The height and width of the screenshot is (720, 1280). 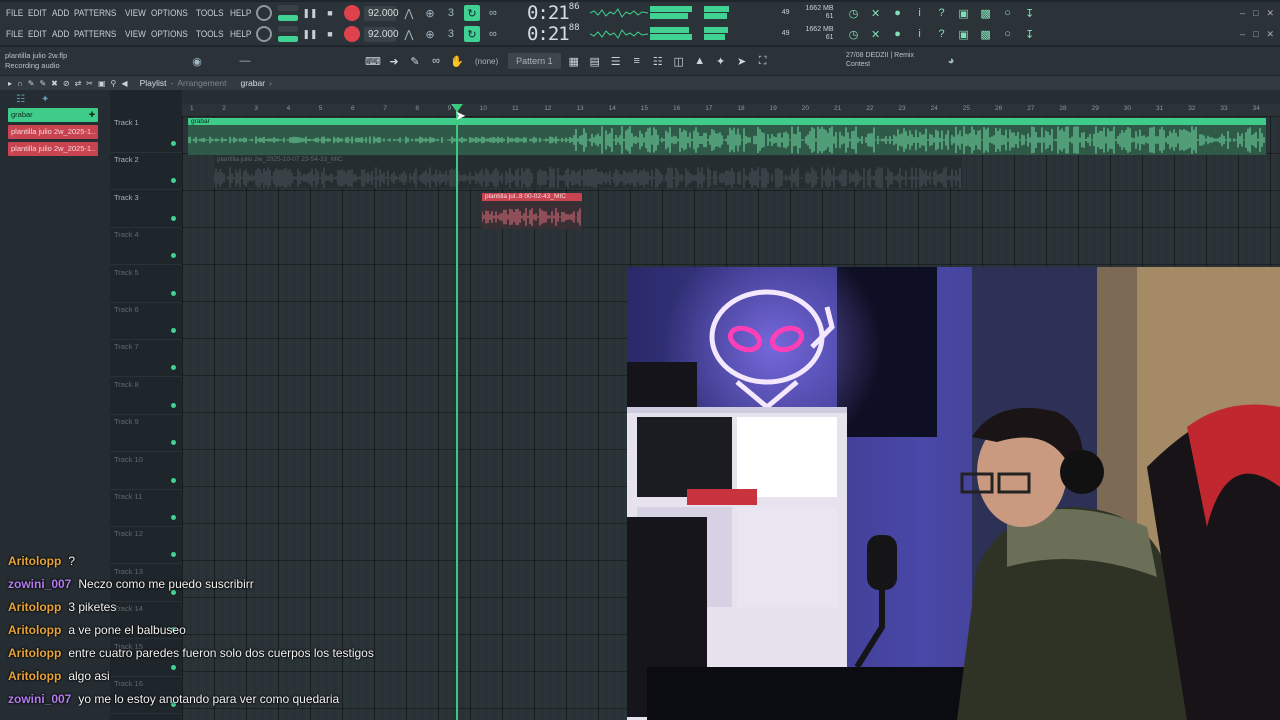 I want to click on picker-grid-icon: ☷, so click(x=20, y=99).